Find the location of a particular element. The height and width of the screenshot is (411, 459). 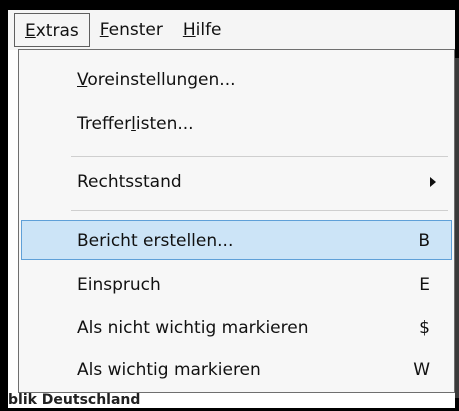

menu-extras: Extras is located at coordinates (52, 30).